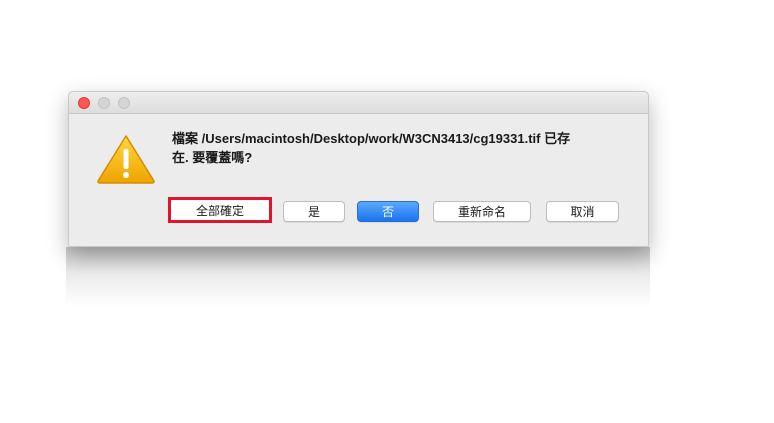  I want to click on title-bar, so click(358, 103).